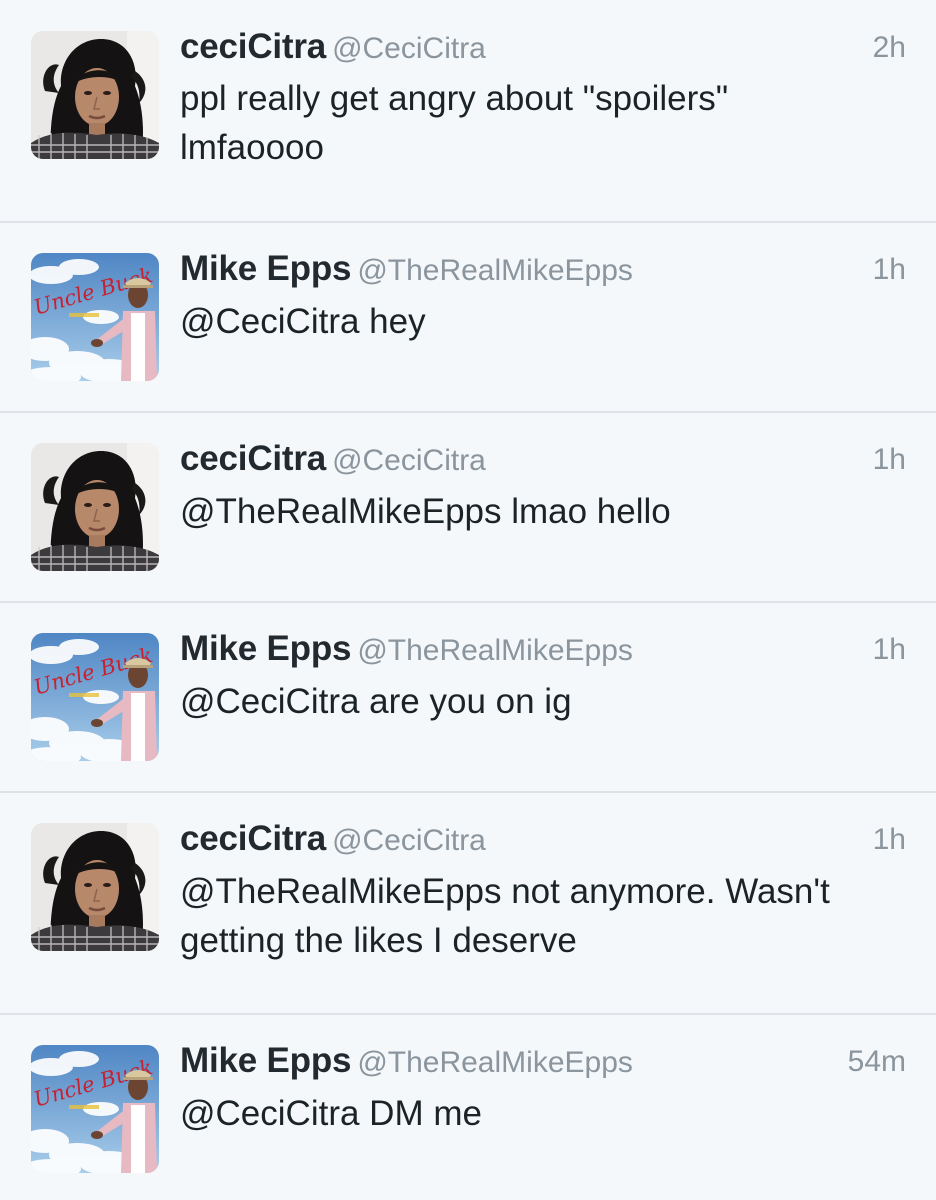 This screenshot has width=936, height=1200. What do you see at coordinates (876, 1061) in the screenshot?
I see `tweet-timestamp: 54m` at bounding box center [876, 1061].